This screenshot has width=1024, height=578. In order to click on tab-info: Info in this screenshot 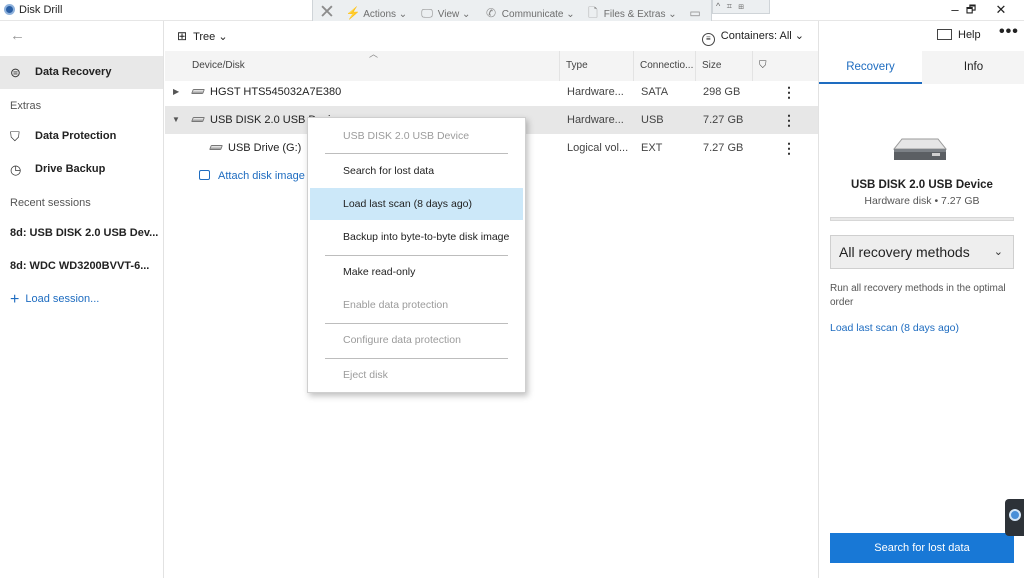, I will do `click(973, 67)`.